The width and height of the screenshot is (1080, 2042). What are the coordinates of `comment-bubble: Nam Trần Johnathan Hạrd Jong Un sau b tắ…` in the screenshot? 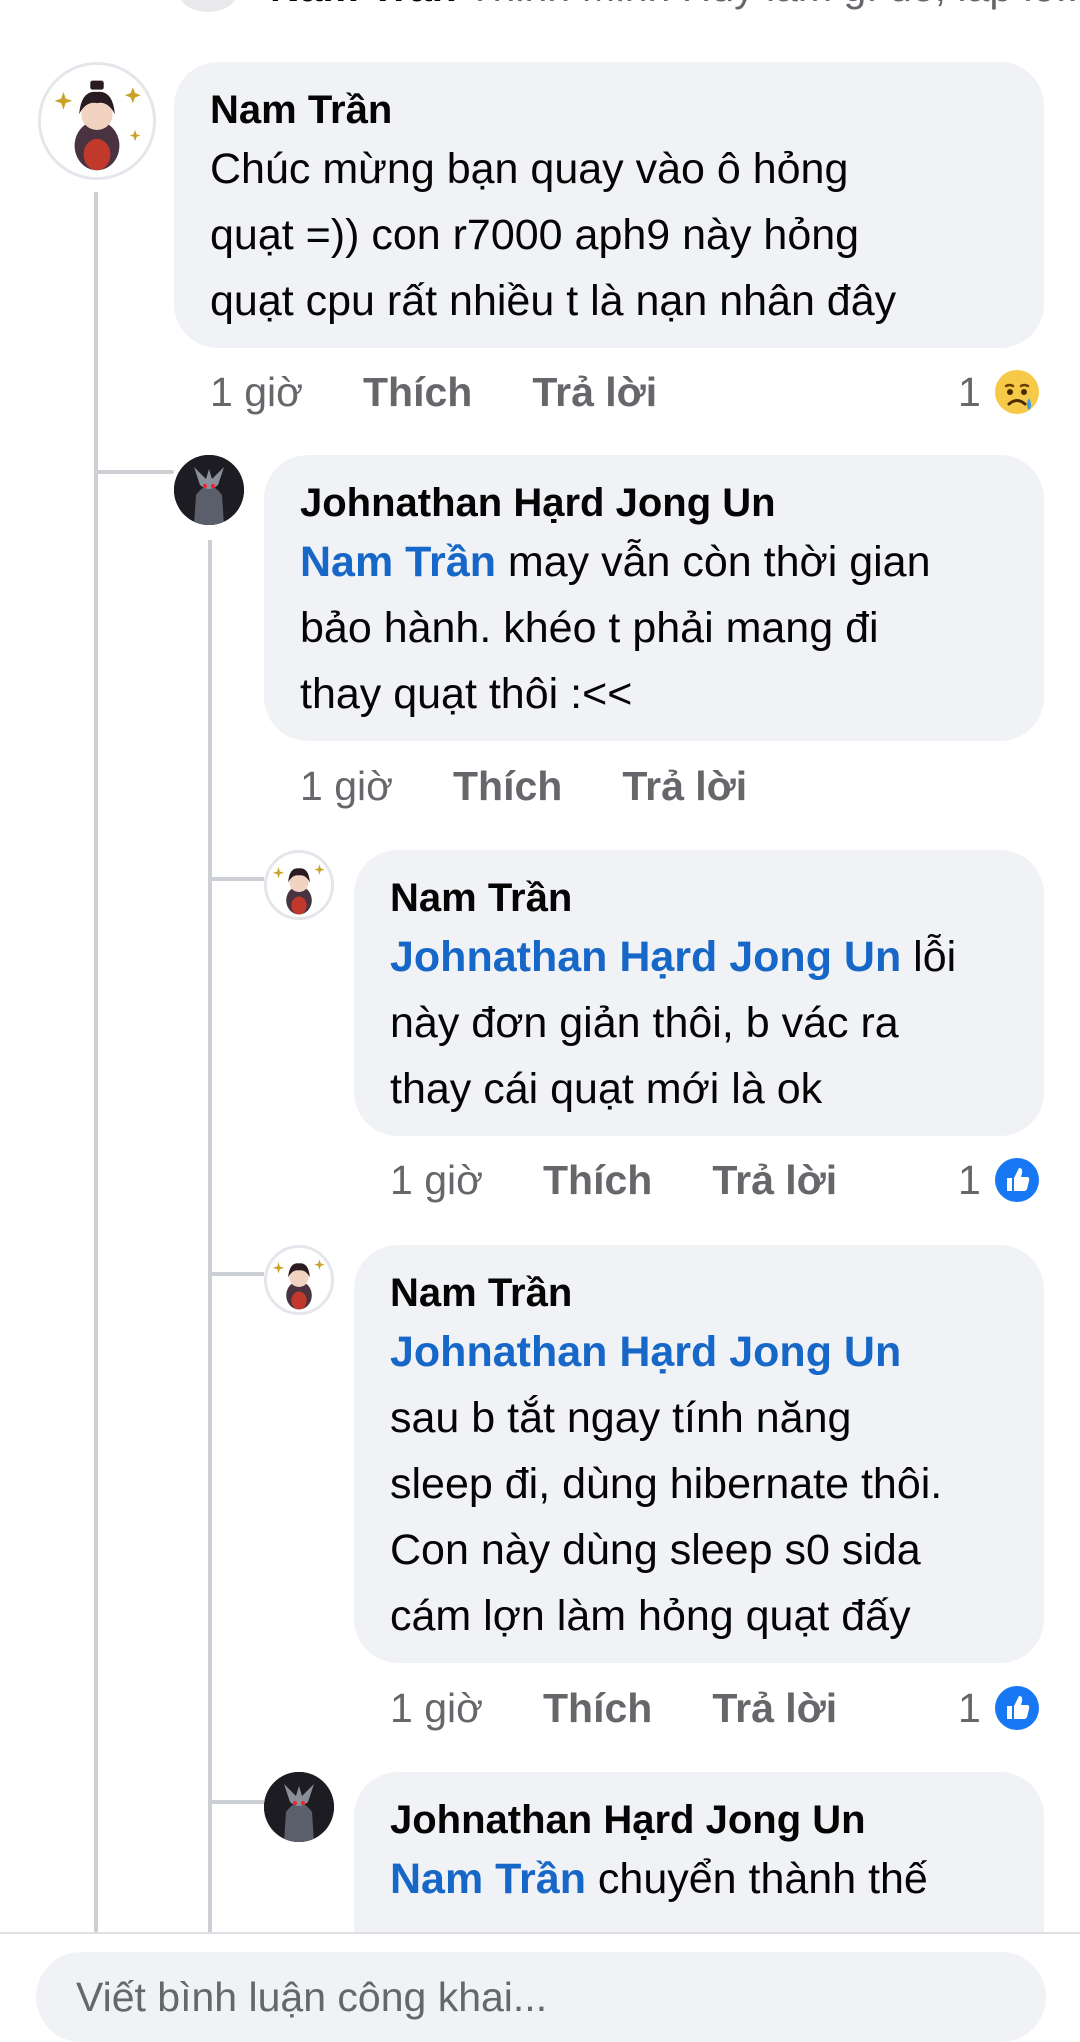 It's located at (699, 1454).